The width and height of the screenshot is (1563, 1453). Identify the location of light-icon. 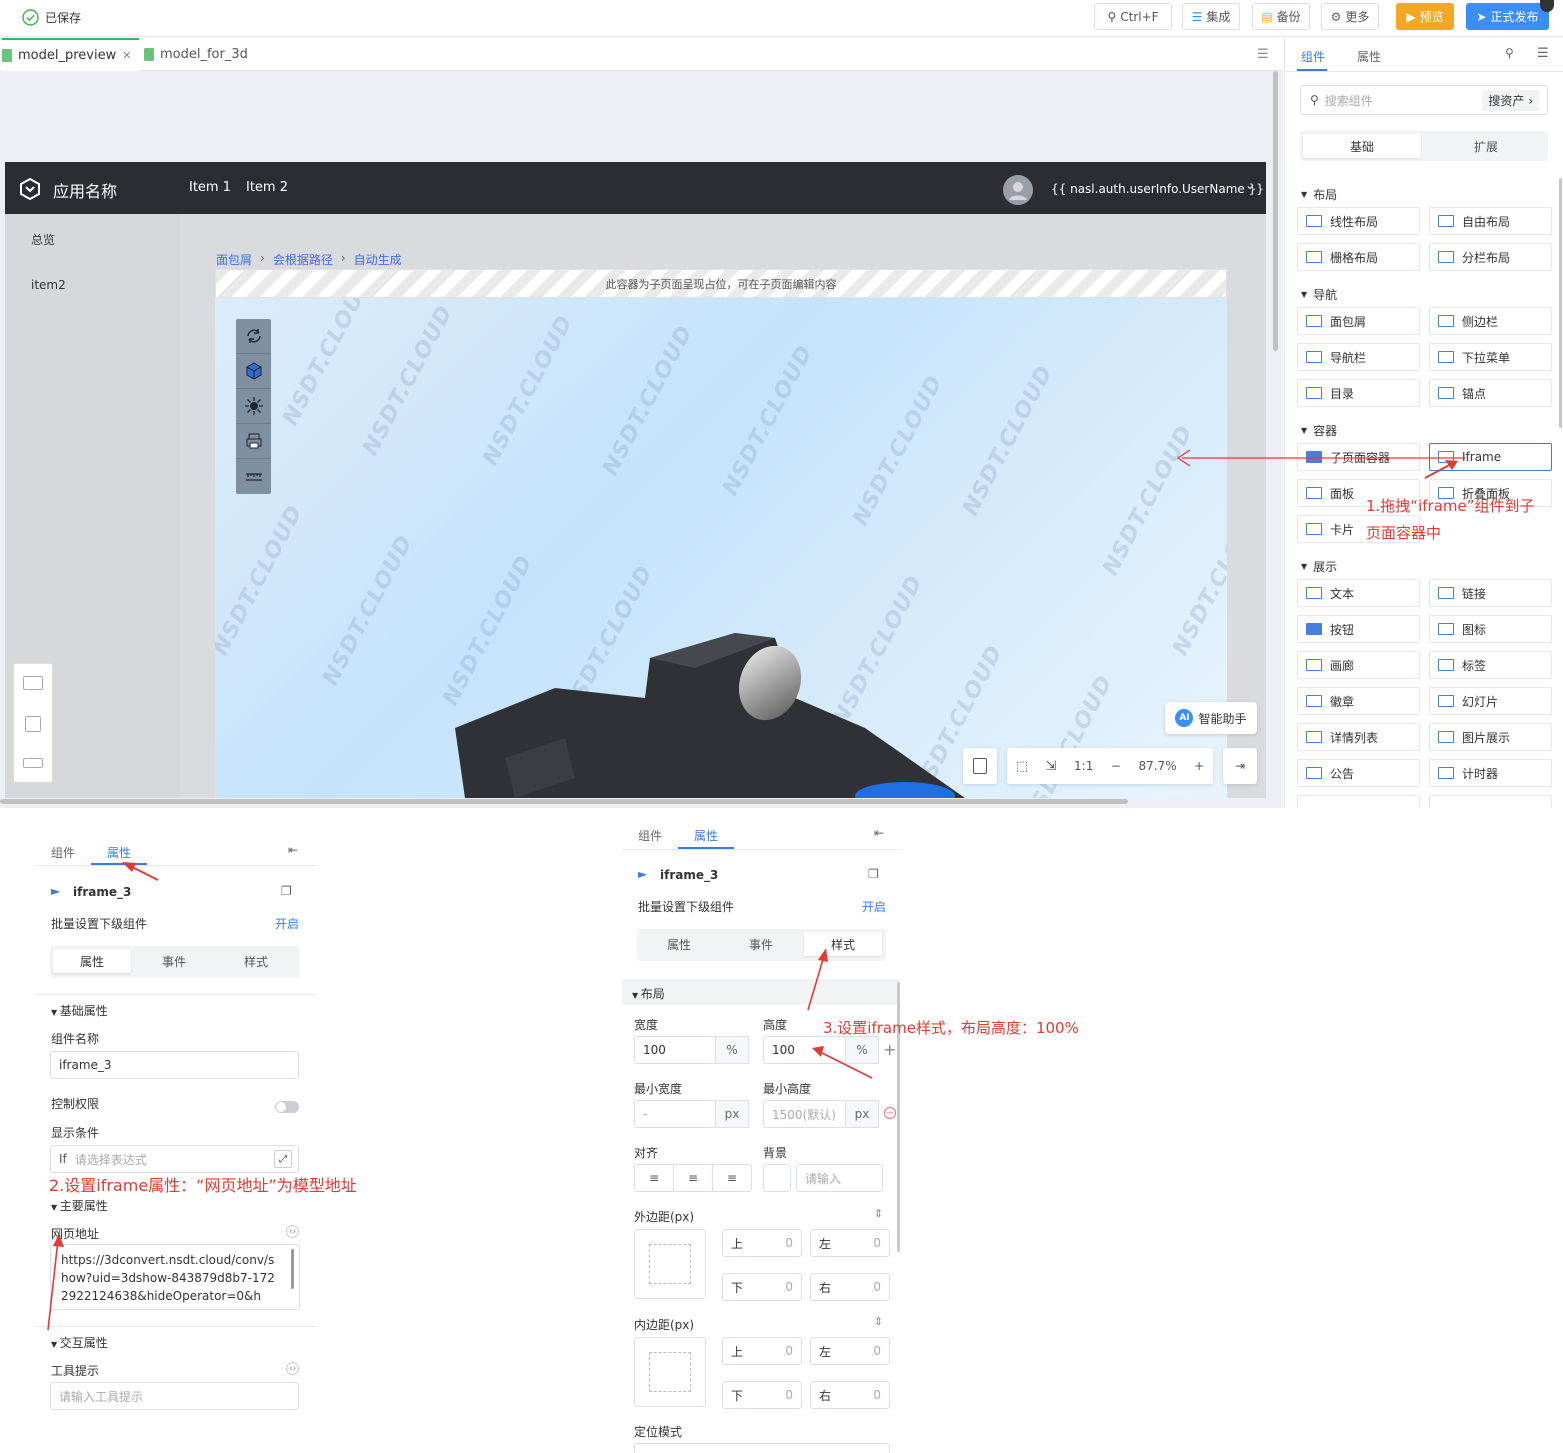
(253, 406).